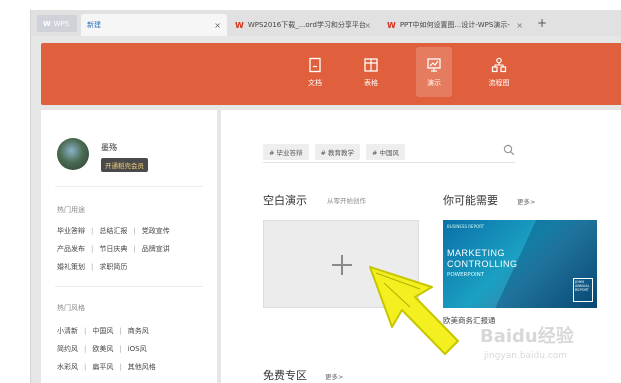 The image size is (621, 383). What do you see at coordinates (137, 349) in the screenshot?
I see `tag-link: iOS风` at bounding box center [137, 349].